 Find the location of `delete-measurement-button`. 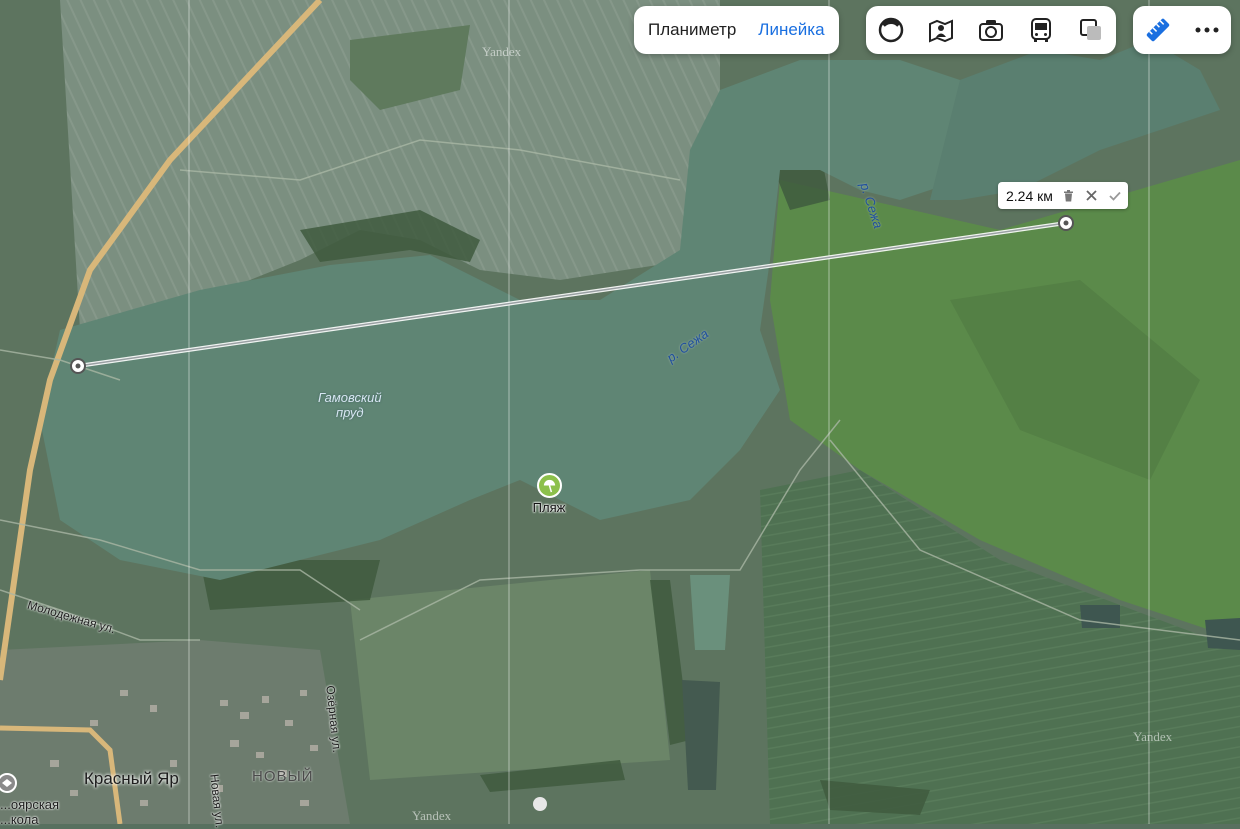

delete-measurement-button is located at coordinates (1069, 196).